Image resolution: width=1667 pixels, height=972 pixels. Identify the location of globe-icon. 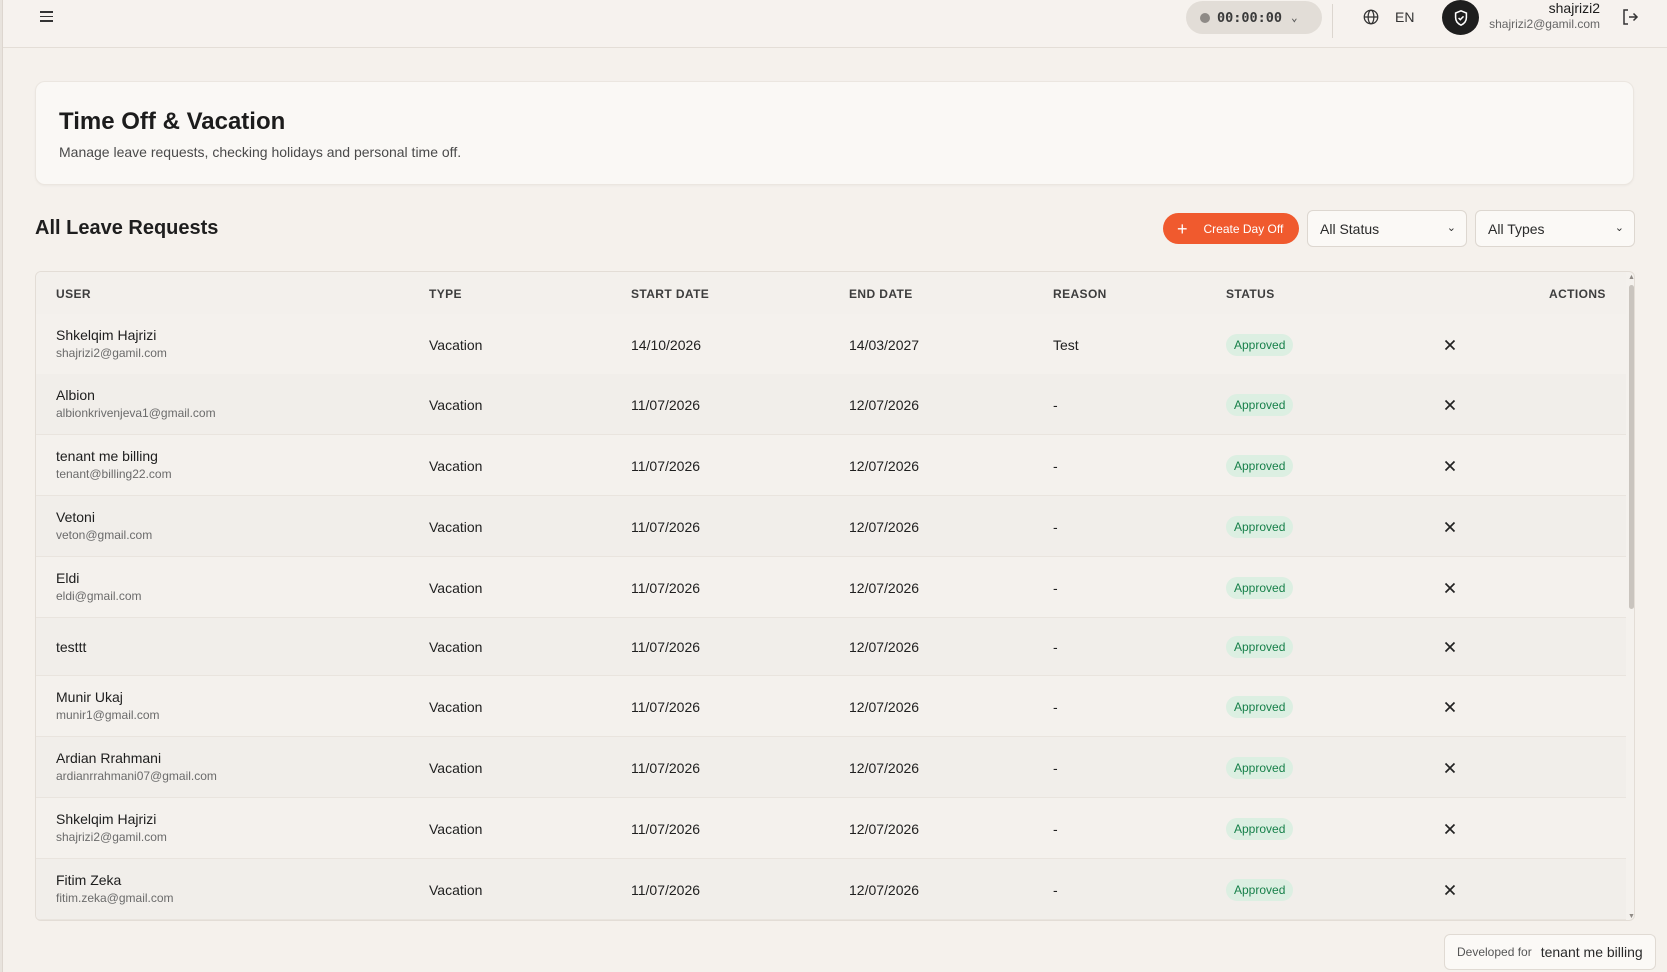
(1371, 17).